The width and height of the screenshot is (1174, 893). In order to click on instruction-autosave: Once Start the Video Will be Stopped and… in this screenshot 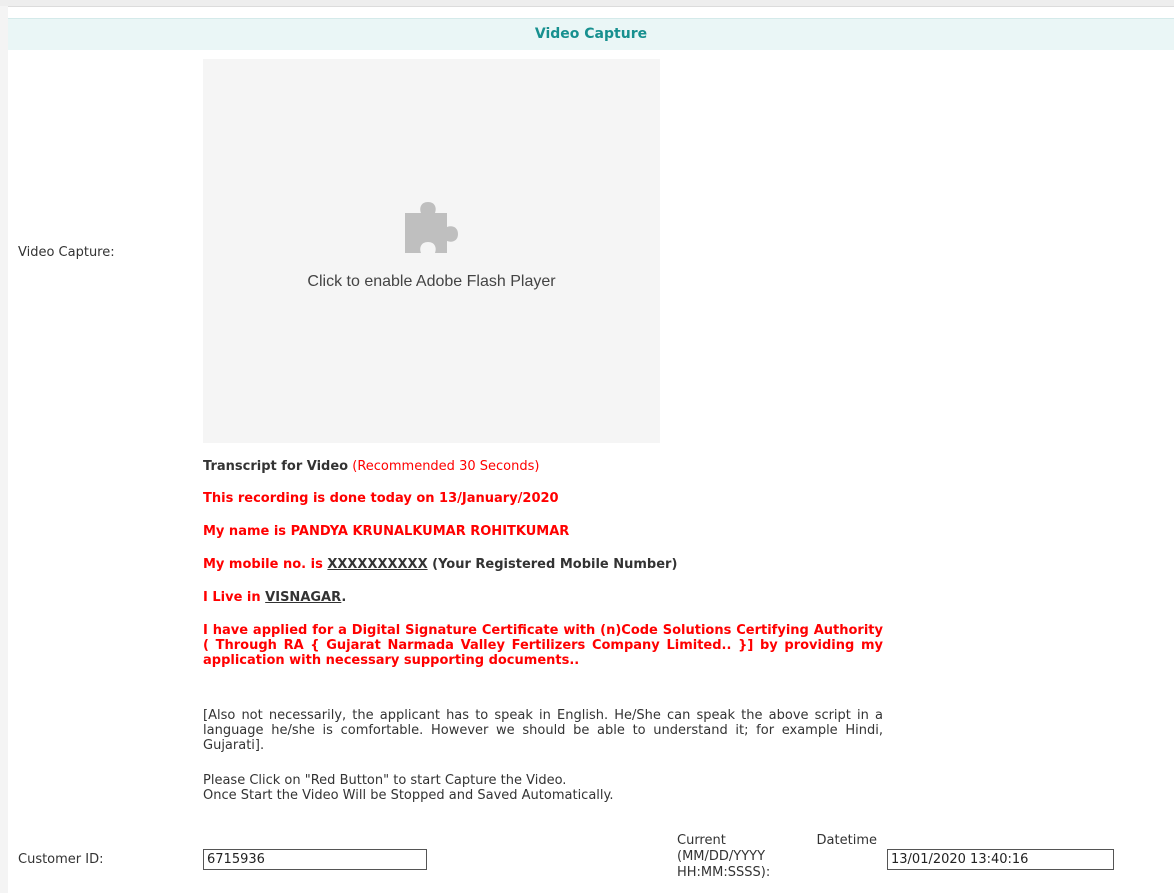, I will do `click(408, 795)`.